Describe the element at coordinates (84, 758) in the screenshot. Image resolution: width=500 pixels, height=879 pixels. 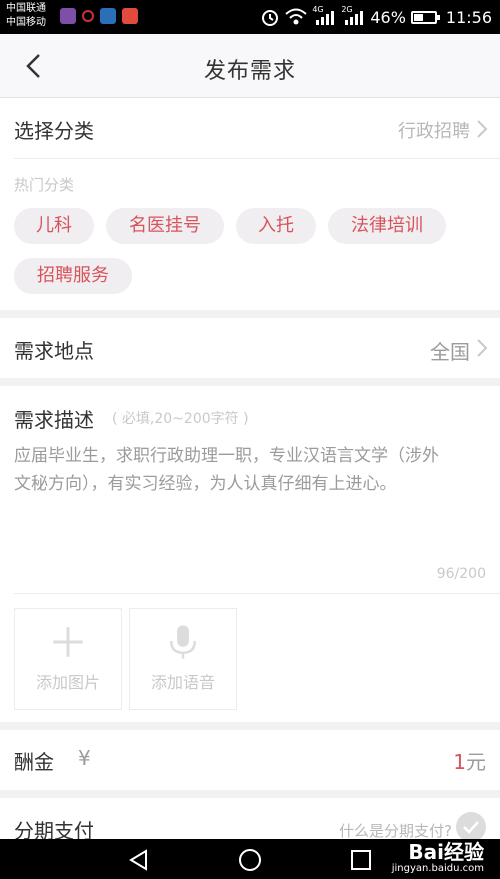
I see `currency-symbol: ¥` at that location.